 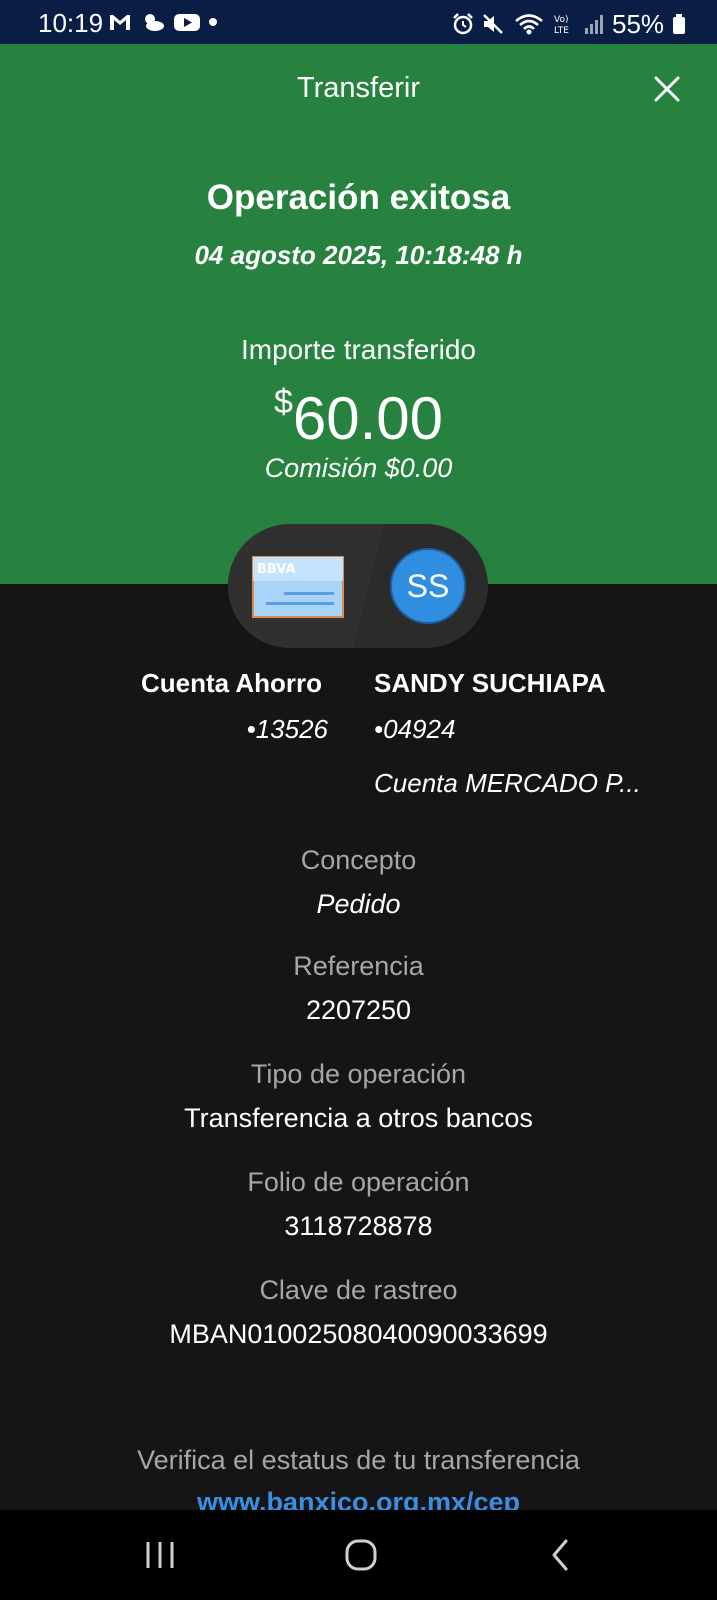 I want to click on operation-status-title: Operación exitosa, so click(x=358, y=197).